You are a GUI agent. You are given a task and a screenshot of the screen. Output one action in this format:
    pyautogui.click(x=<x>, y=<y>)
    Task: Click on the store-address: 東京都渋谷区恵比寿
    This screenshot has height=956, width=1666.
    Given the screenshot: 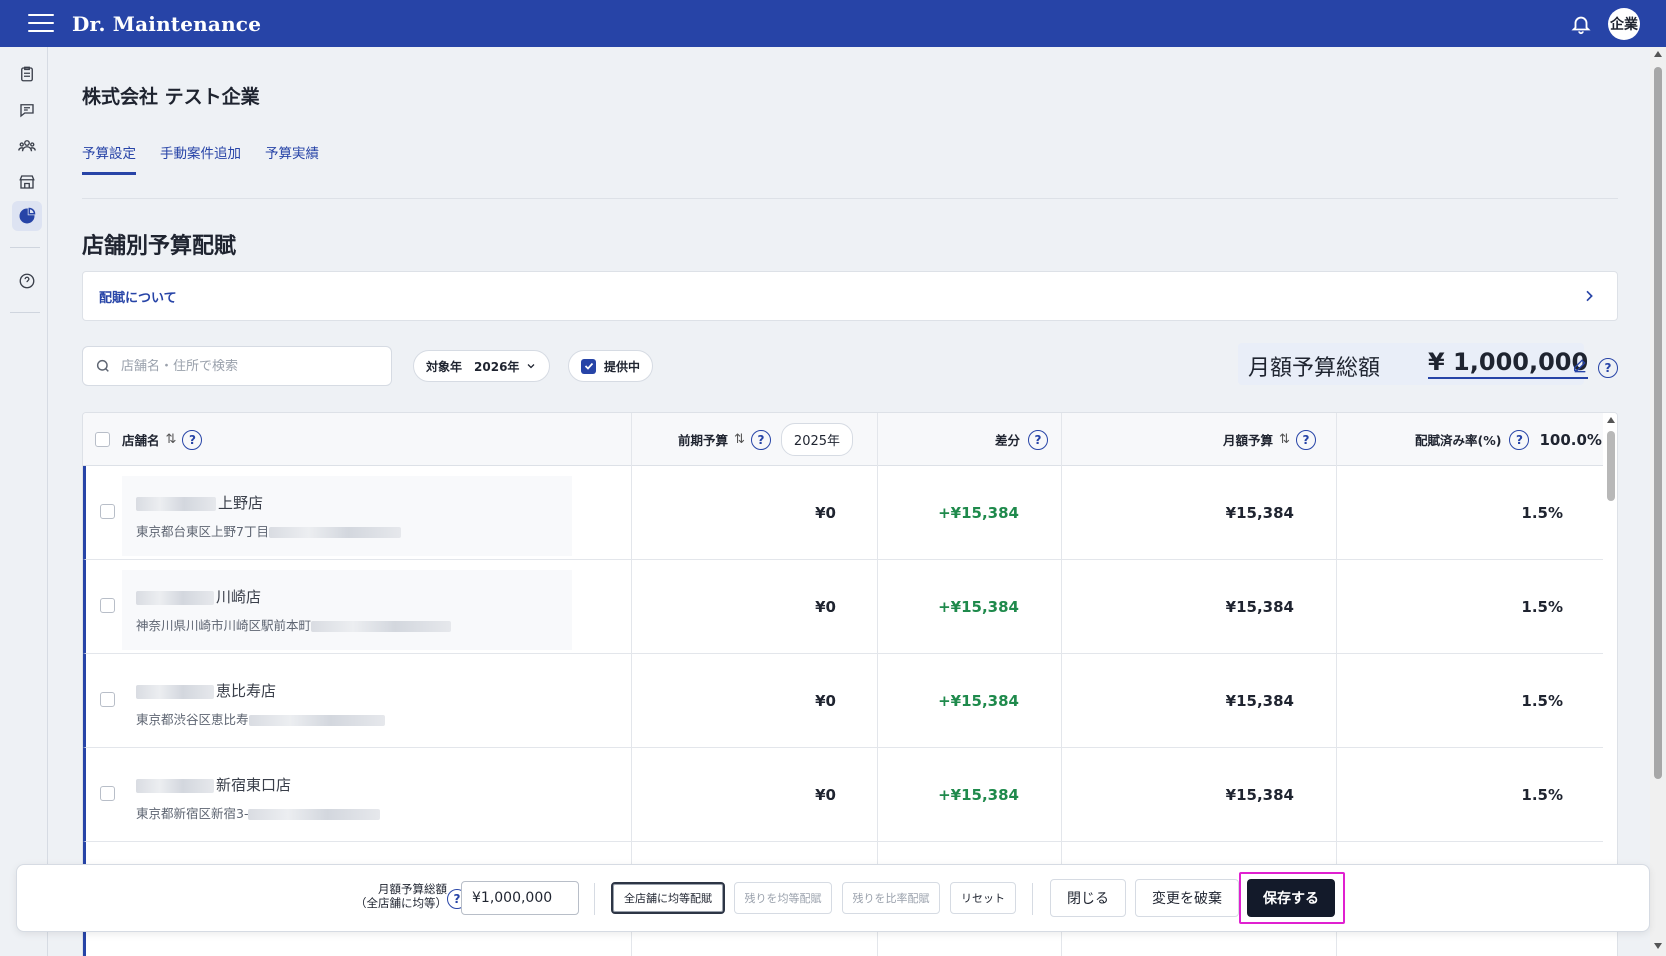 What is the action you would take?
    pyautogui.click(x=261, y=718)
    